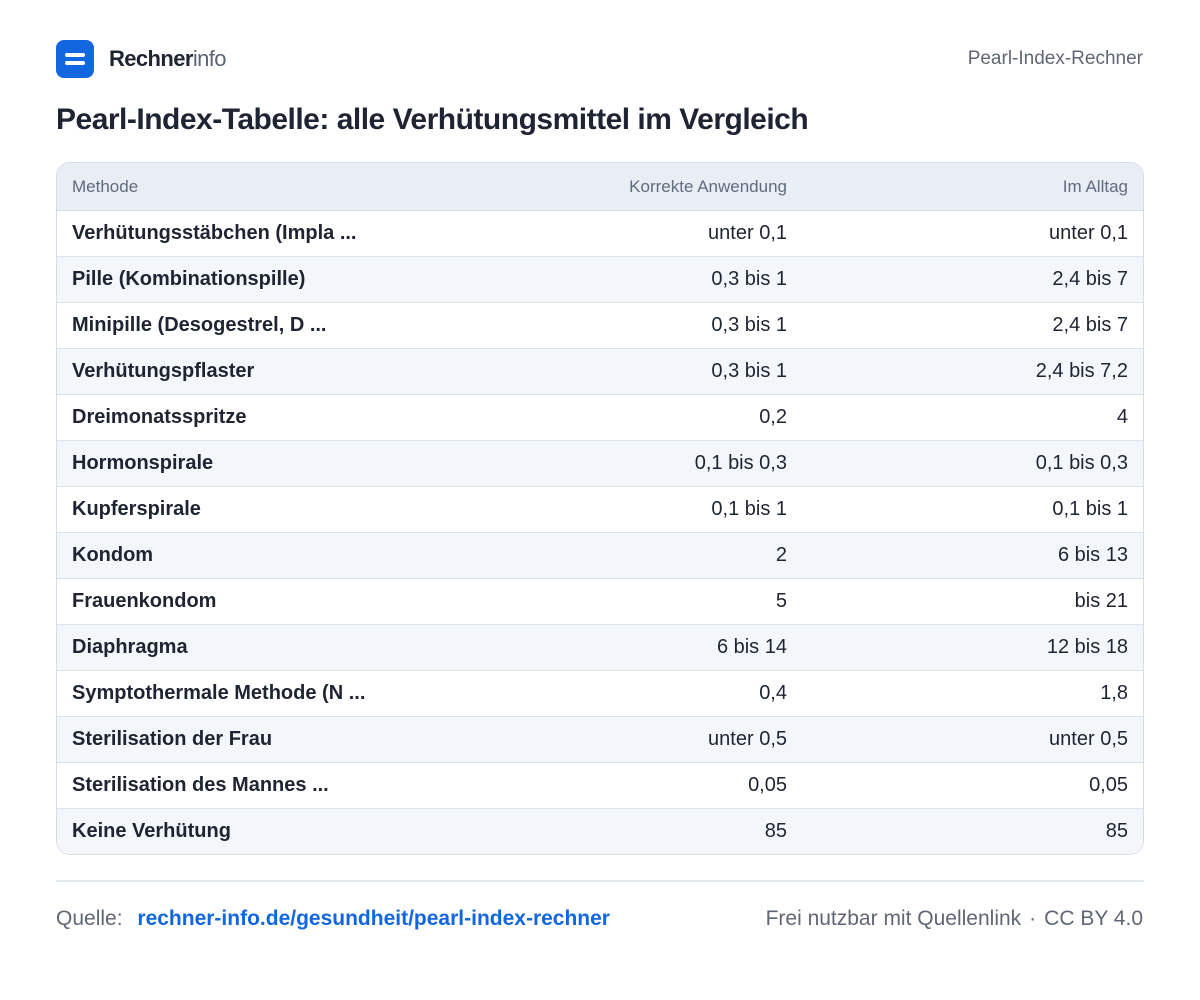 Image resolution: width=1200 pixels, height=1000 pixels. I want to click on brand: Rechnerinfo, so click(141, 59).